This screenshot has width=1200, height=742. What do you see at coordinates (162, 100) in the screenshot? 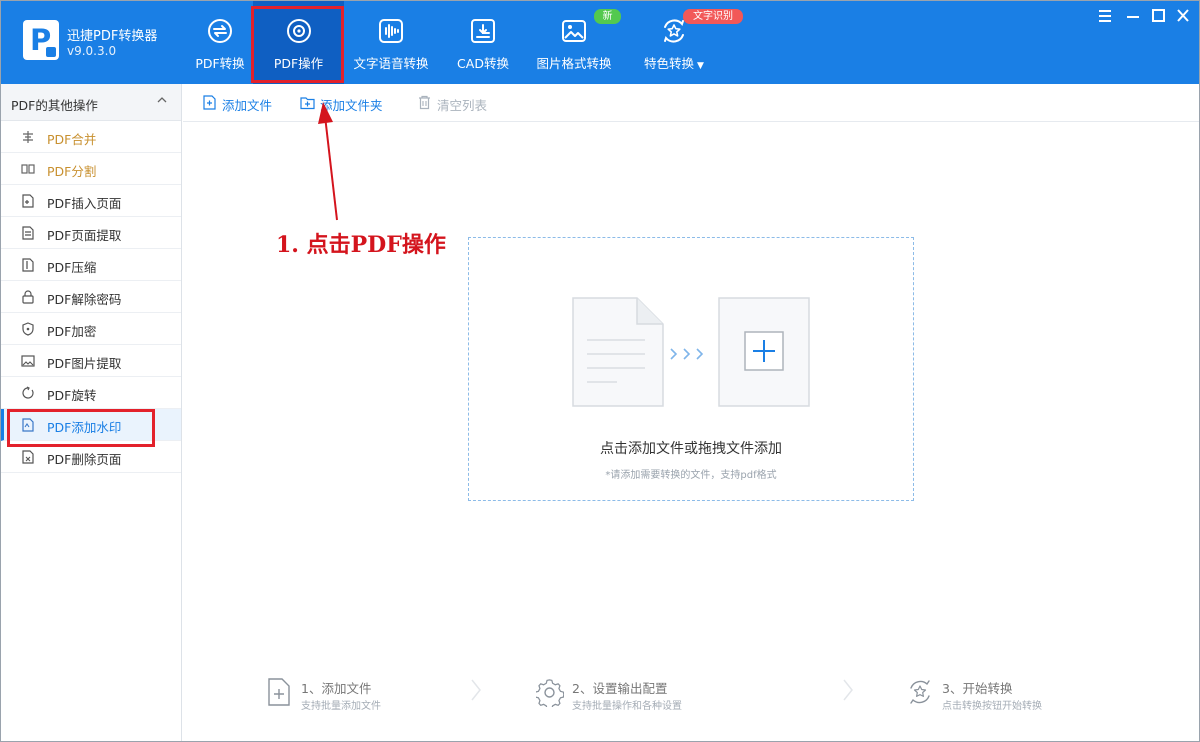
I see `chevron-up-icon` at bounding box center [162, 100].